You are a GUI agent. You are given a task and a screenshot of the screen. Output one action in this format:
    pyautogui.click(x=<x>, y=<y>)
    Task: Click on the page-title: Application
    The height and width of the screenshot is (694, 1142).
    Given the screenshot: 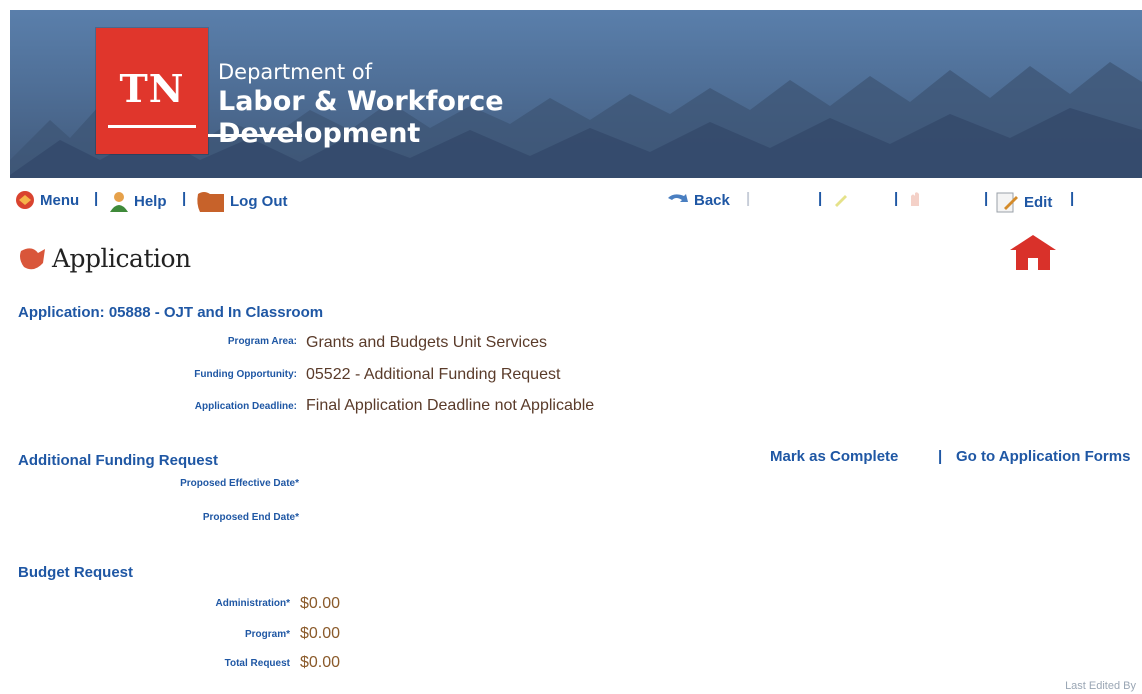 What is the action you would take?
    pyautogui.click(x=121, y=258)
    